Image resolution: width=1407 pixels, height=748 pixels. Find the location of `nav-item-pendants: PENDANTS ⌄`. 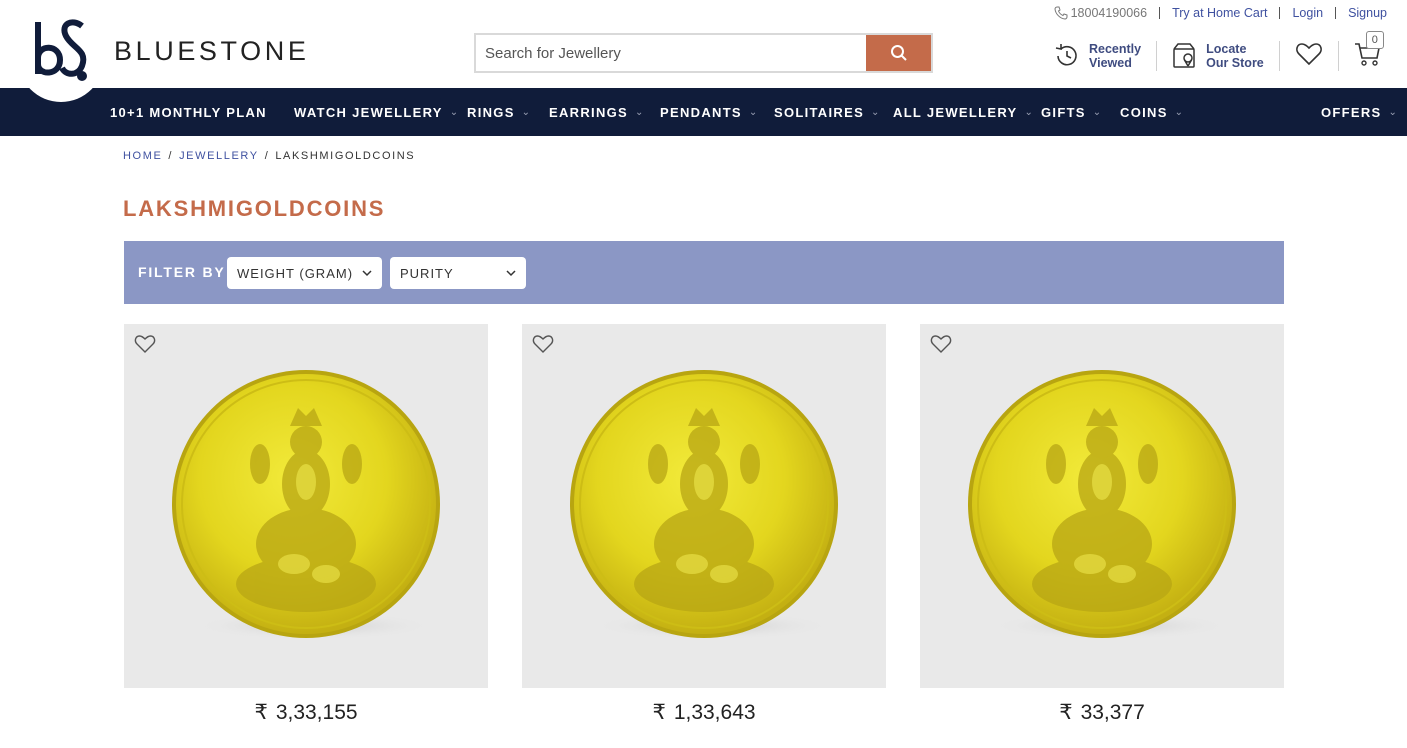

nav-item-pendants: PENDANTS ⌄ is located at coordinates (709, 112).